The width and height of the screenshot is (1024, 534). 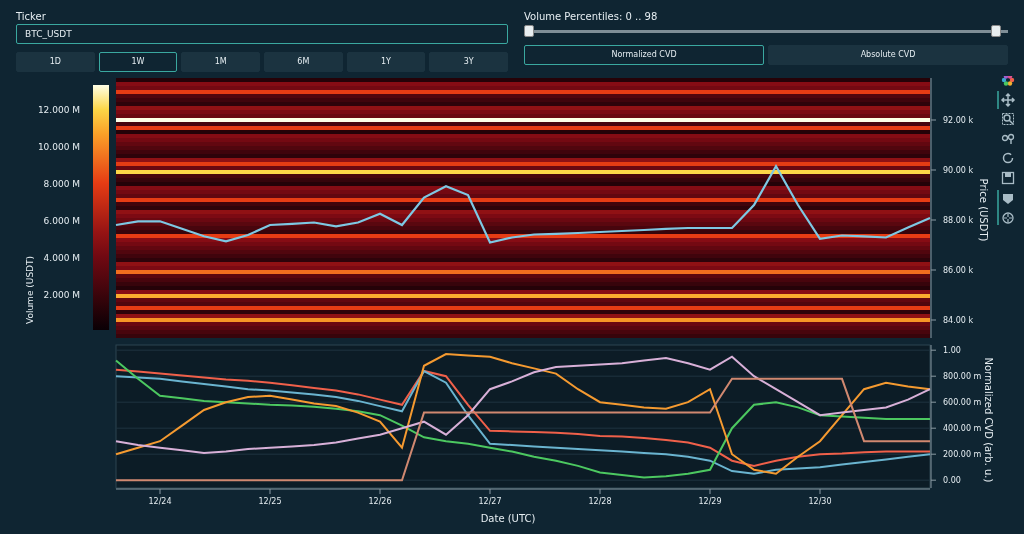 I want to click on date-tick-label: 12/27, so click(x=490, y=501).